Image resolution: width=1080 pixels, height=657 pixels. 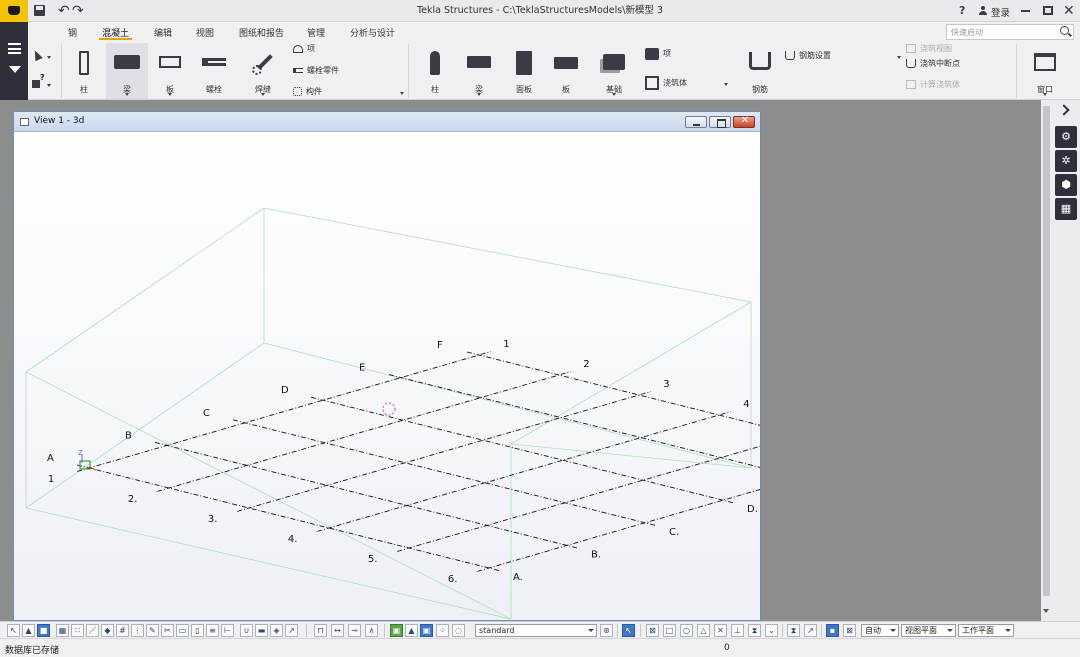 I want to click on view-filter-select: standard, so click(x=536, y=630).